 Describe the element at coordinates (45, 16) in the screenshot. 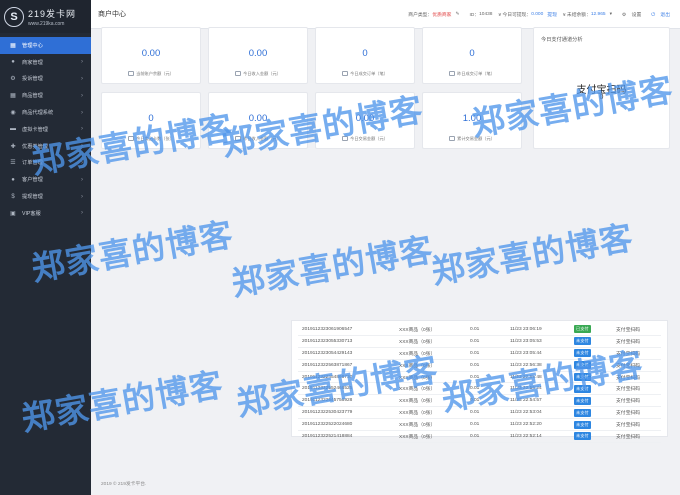

I see `logo: S 219发卡网 www.219ka.com` at that location.